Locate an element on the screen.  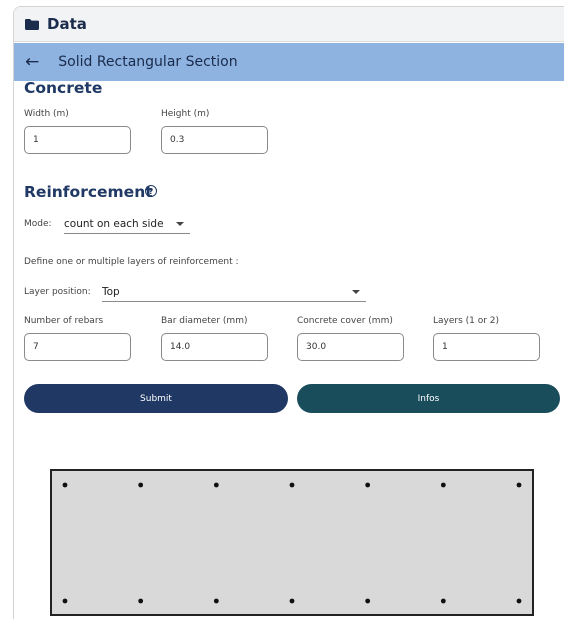
width-input: 1 is located at coordinates (77, 140).